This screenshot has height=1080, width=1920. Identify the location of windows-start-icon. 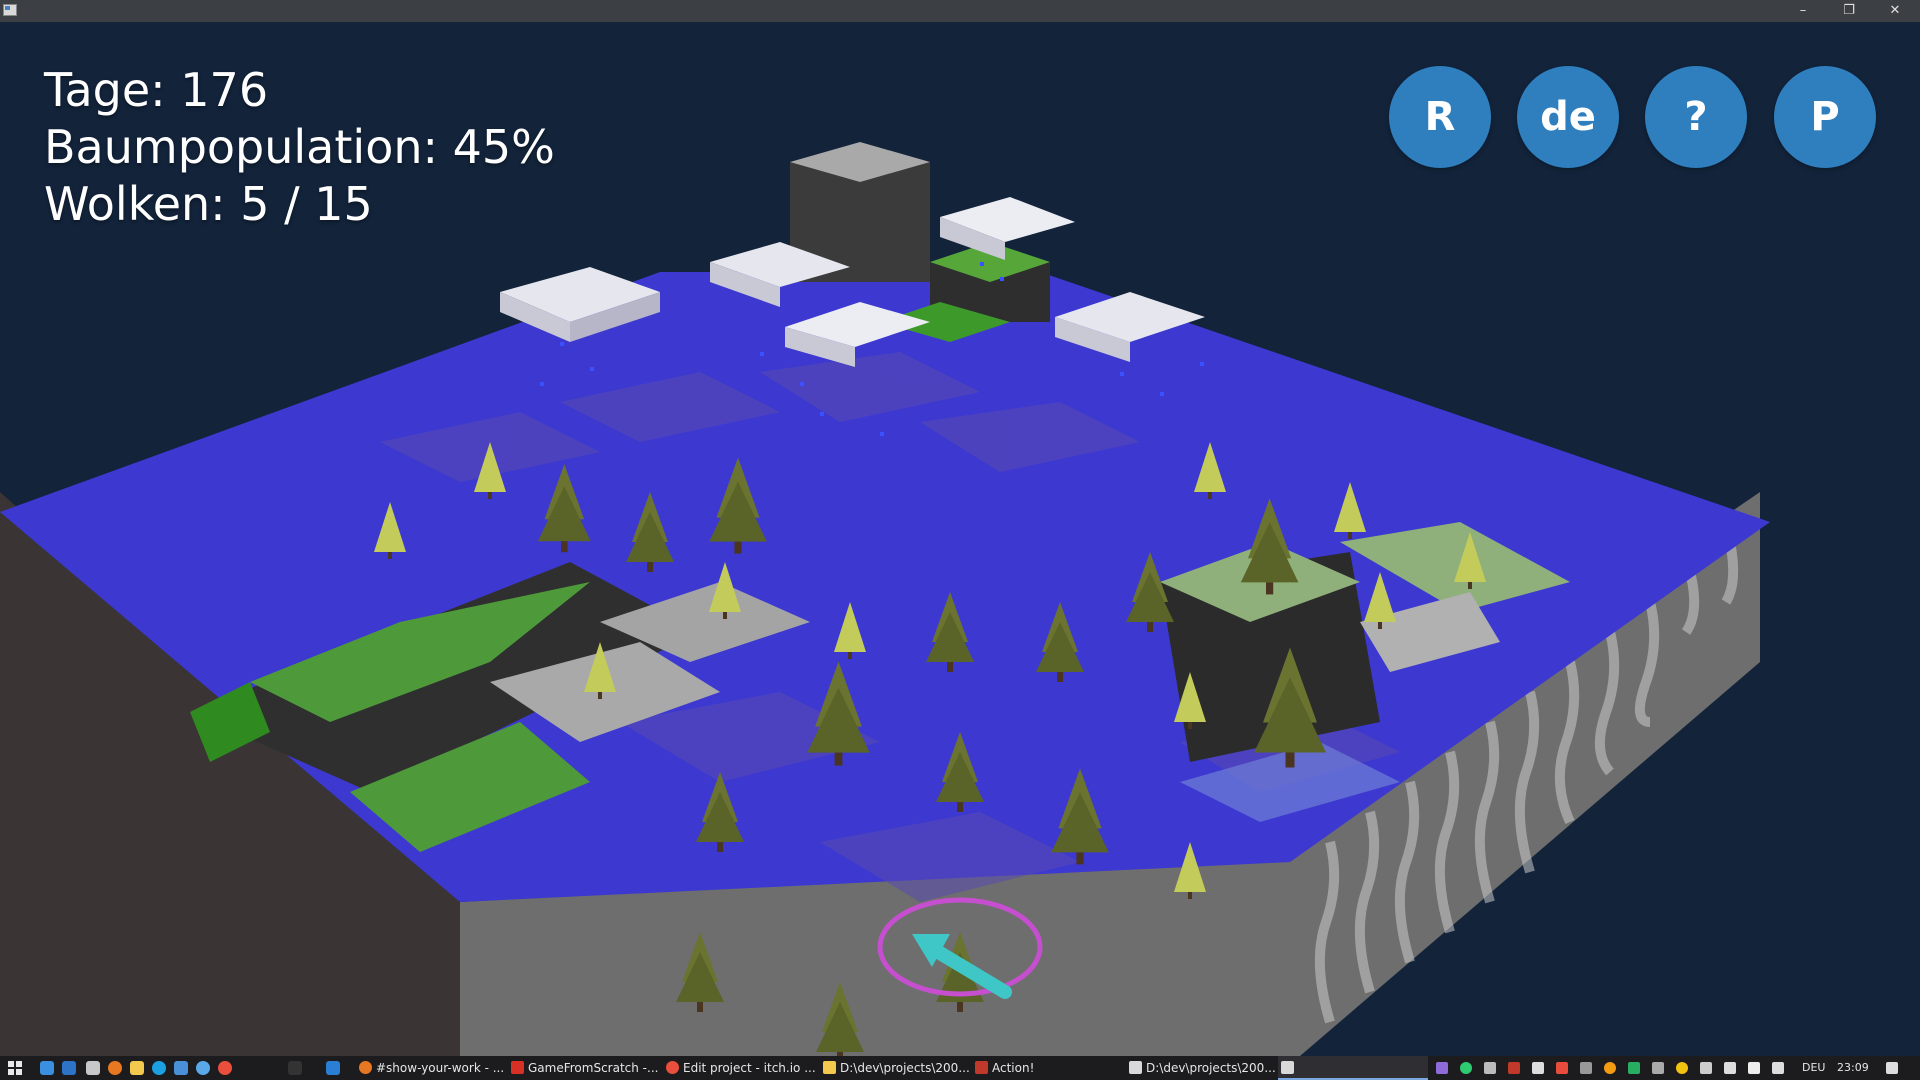
(15, 1068).